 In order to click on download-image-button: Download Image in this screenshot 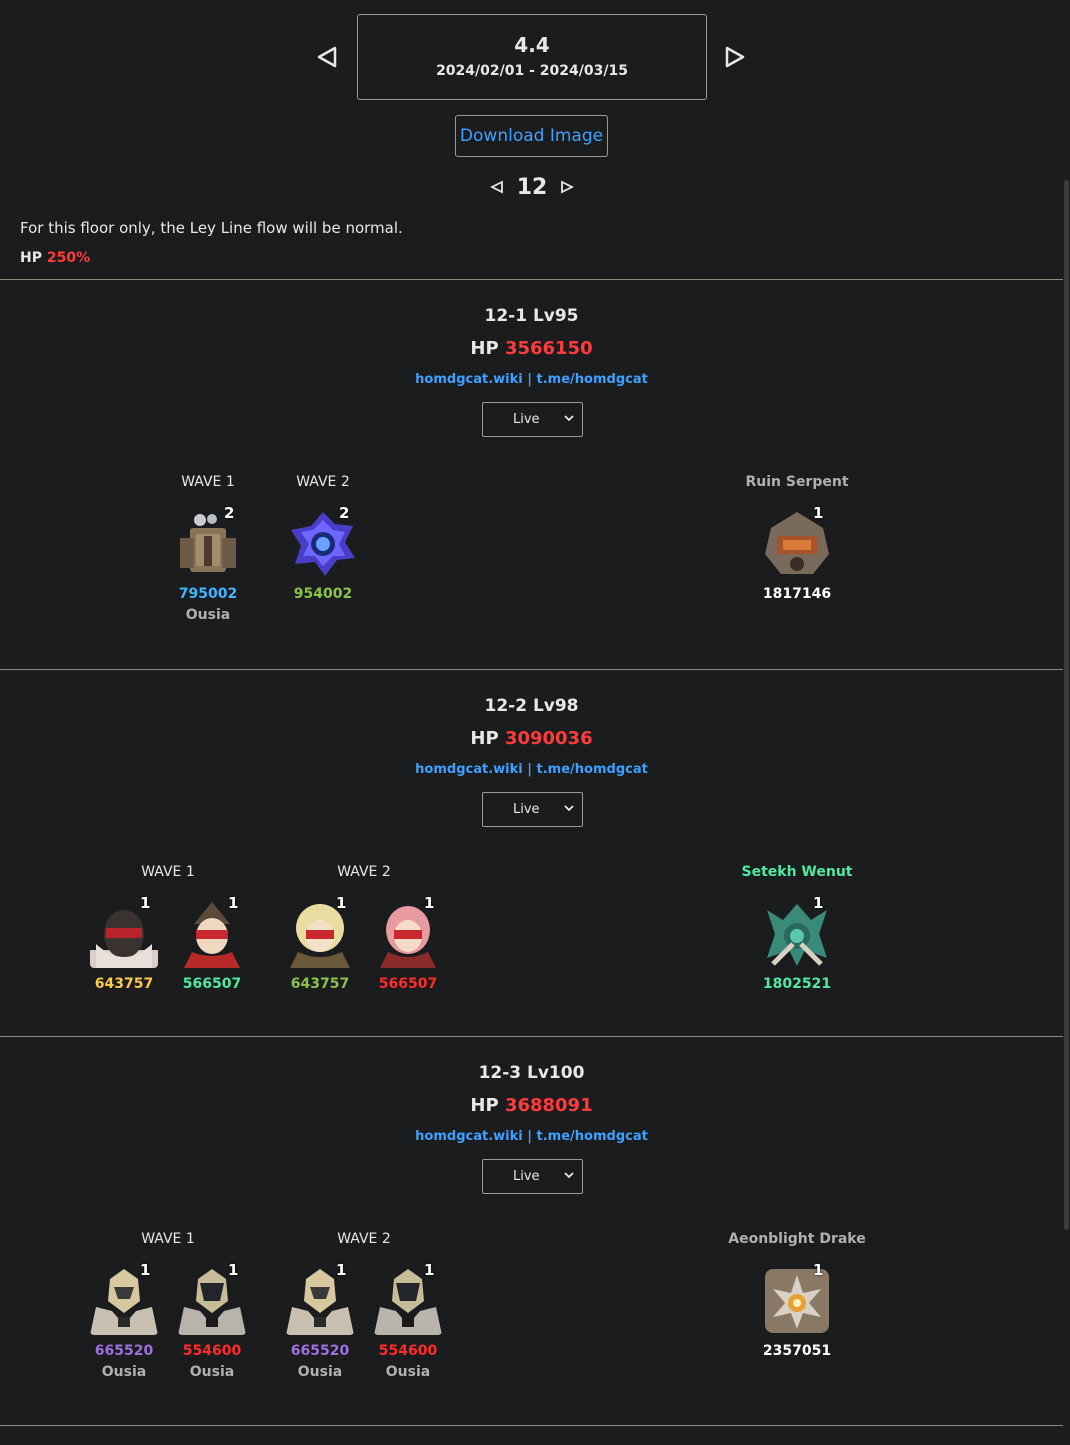, I will do `click(531, 136)`.